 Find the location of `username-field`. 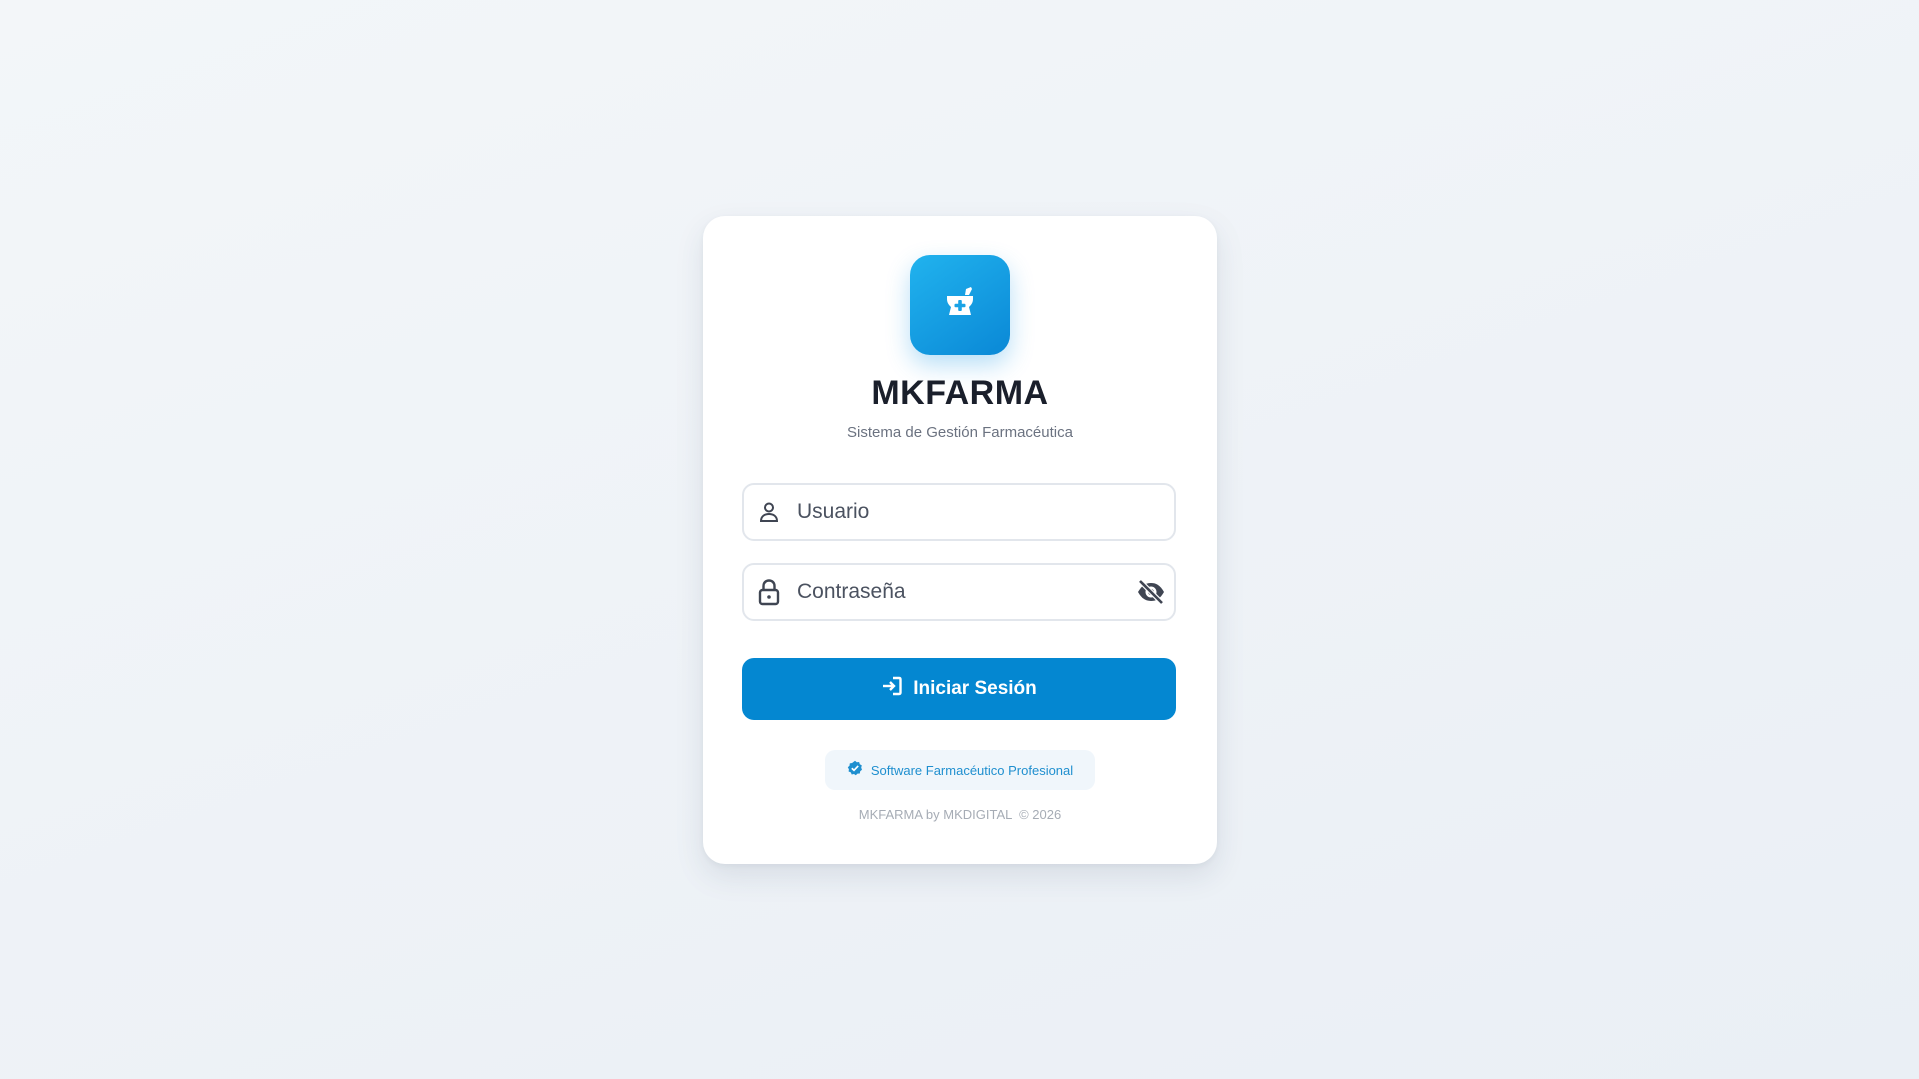

username-field is located at coordinates (959, 512).